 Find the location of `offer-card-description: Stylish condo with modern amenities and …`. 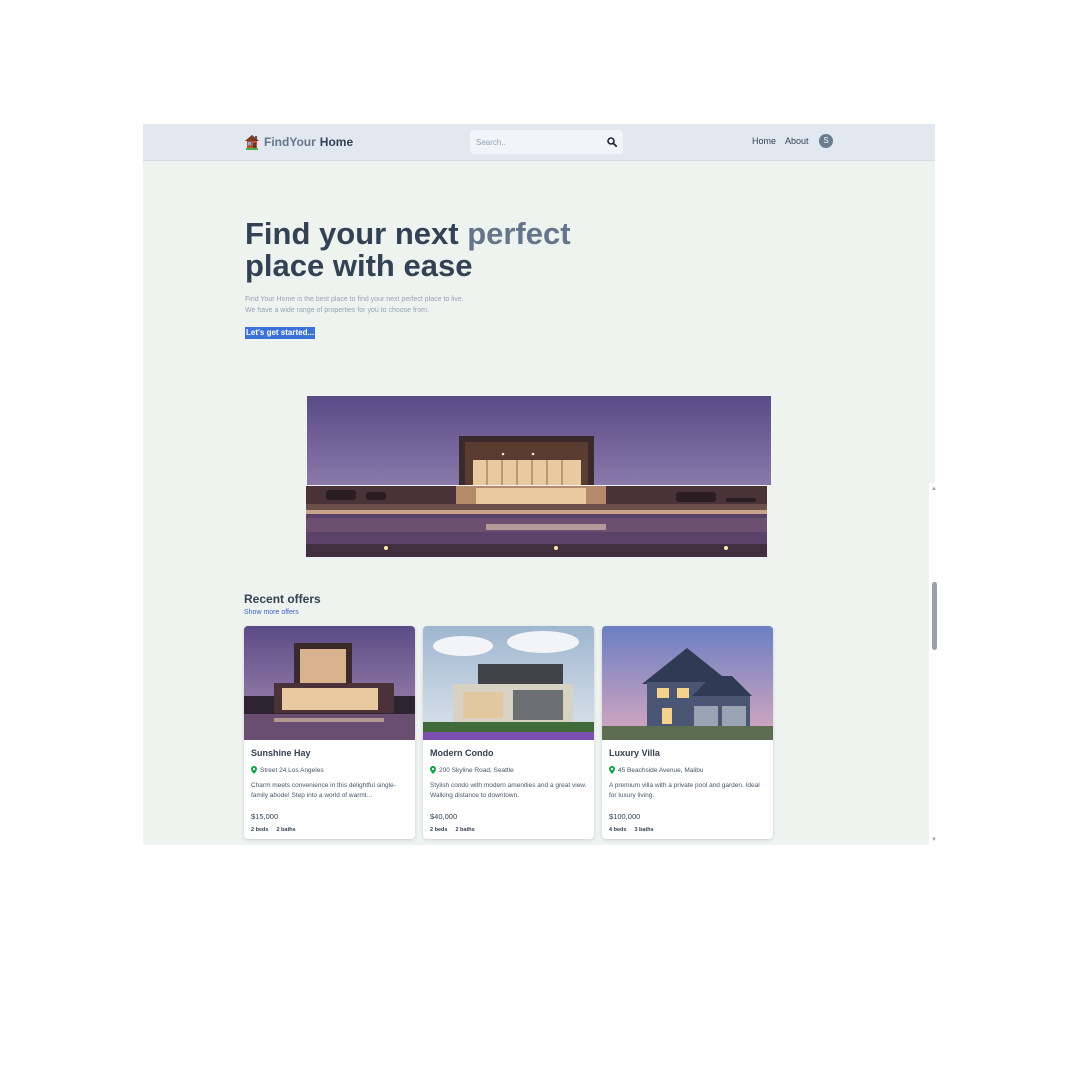

offer-card-description: Stylish condo with modern amenities and … is located at coordinates (508, 790).